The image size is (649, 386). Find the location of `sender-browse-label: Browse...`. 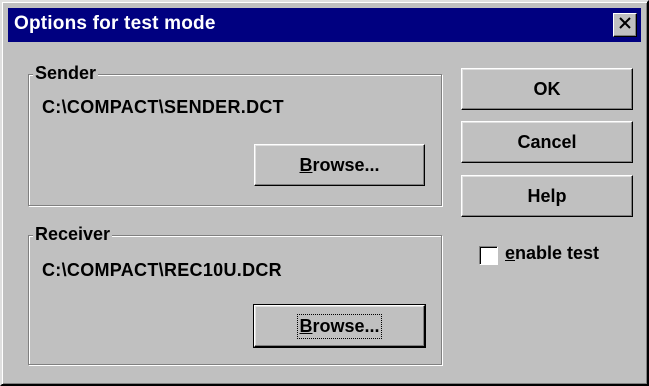

sender-browse-label: Browse... is located at coordinates (339, 164).